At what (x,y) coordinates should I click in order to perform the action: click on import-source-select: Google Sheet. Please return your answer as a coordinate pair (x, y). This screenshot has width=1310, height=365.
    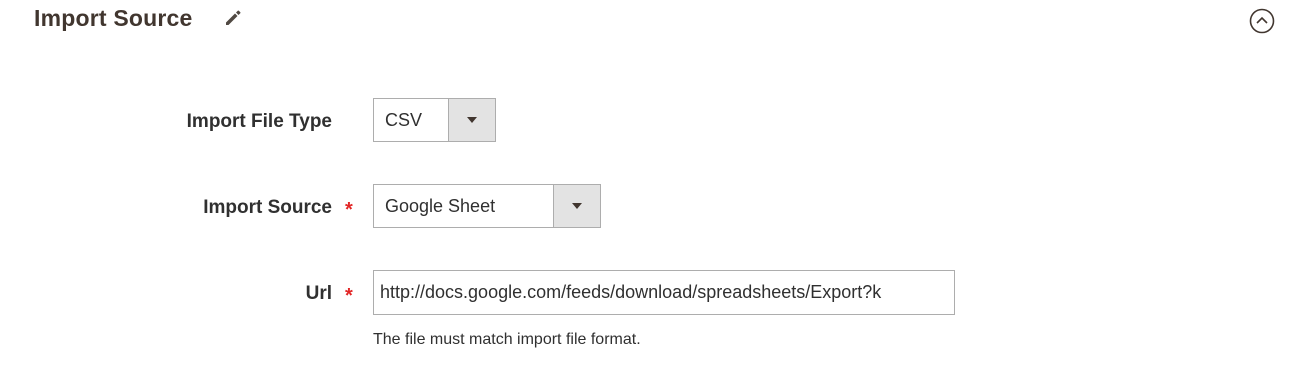
    Looking at the image, I should click on (487, 206).